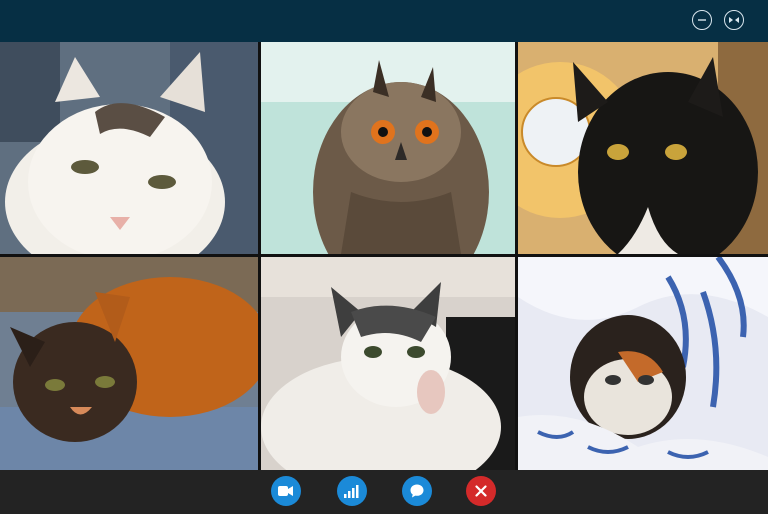 The image size is (768, 514). I want to click on chat-button, so click(417, 491).